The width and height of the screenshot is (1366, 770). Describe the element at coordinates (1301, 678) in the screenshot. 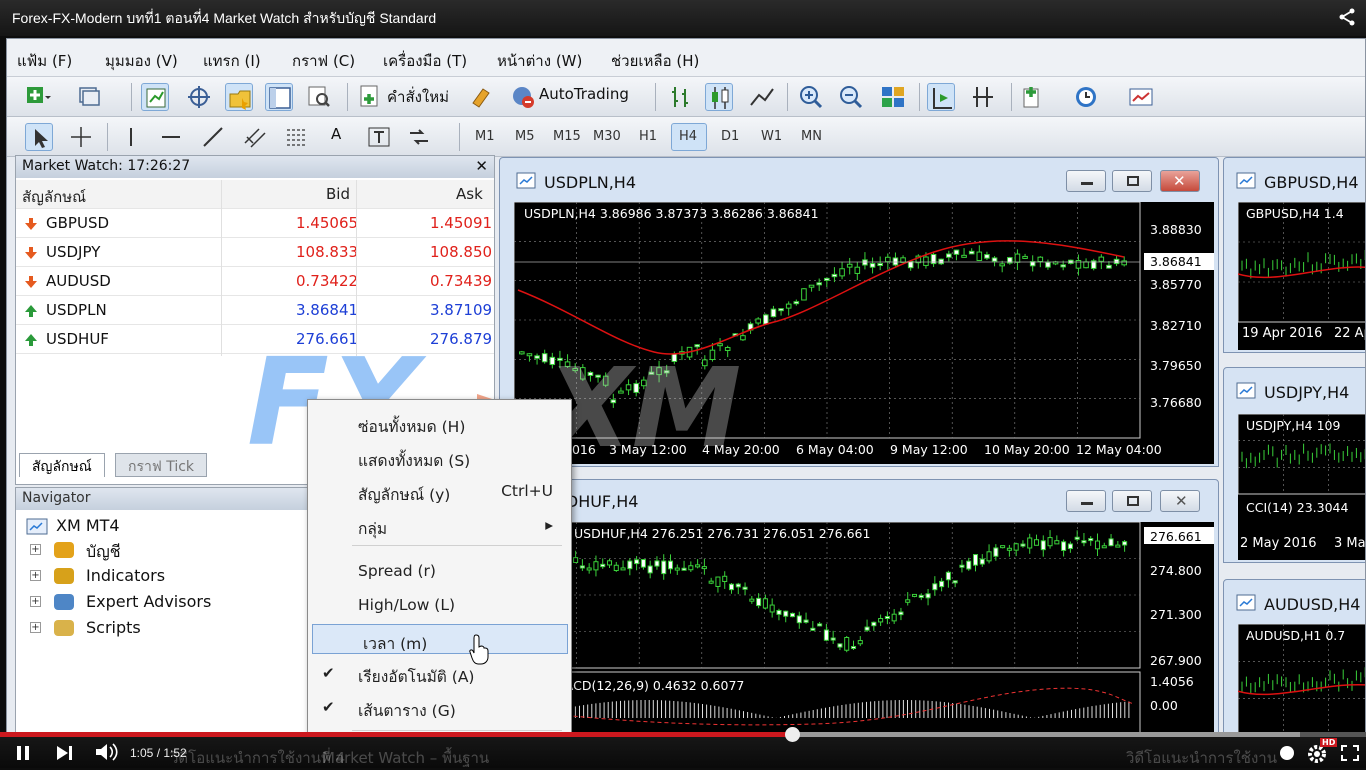

I see `price-chart: AUDUSD,H1 0.7` at that location.